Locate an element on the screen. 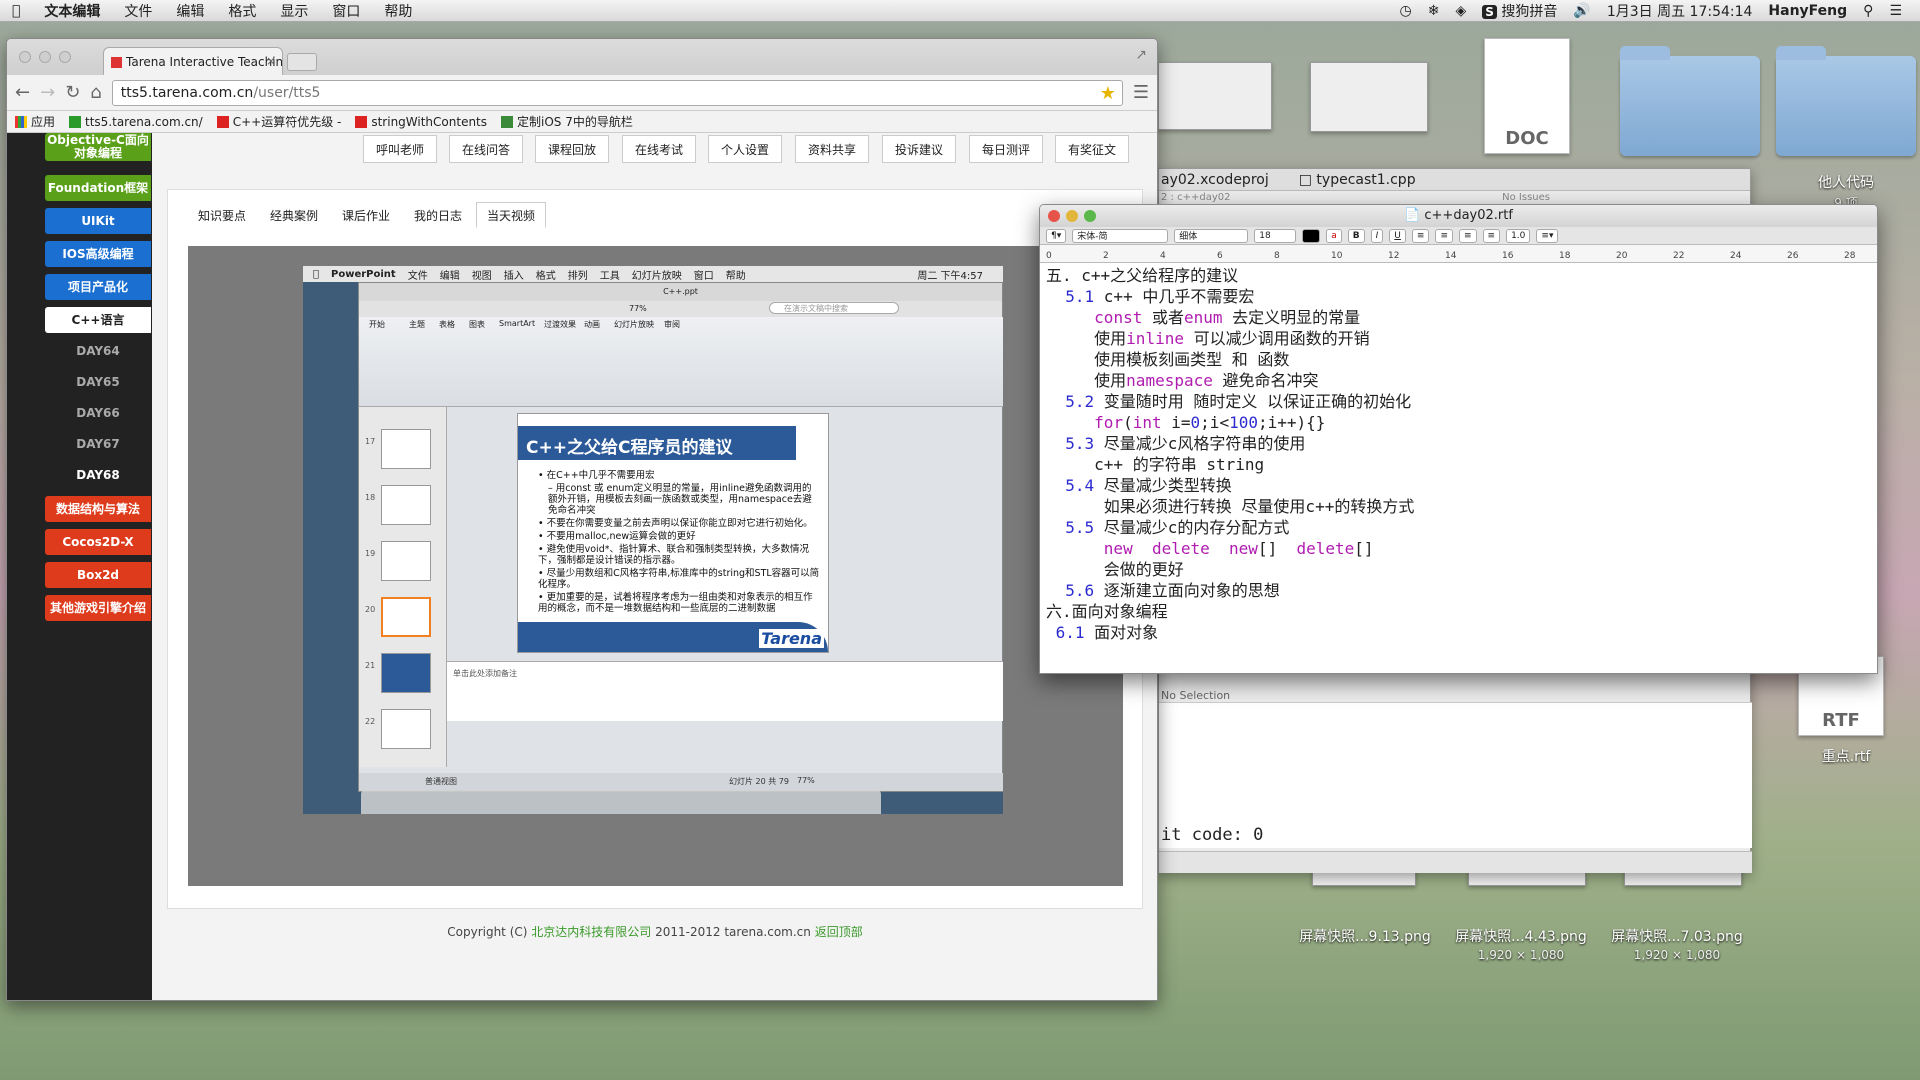 This screenshot has height=1080, width=1920. text-line: 使用namespace 避免命名冲突 is located at coordinates (1459, 380).